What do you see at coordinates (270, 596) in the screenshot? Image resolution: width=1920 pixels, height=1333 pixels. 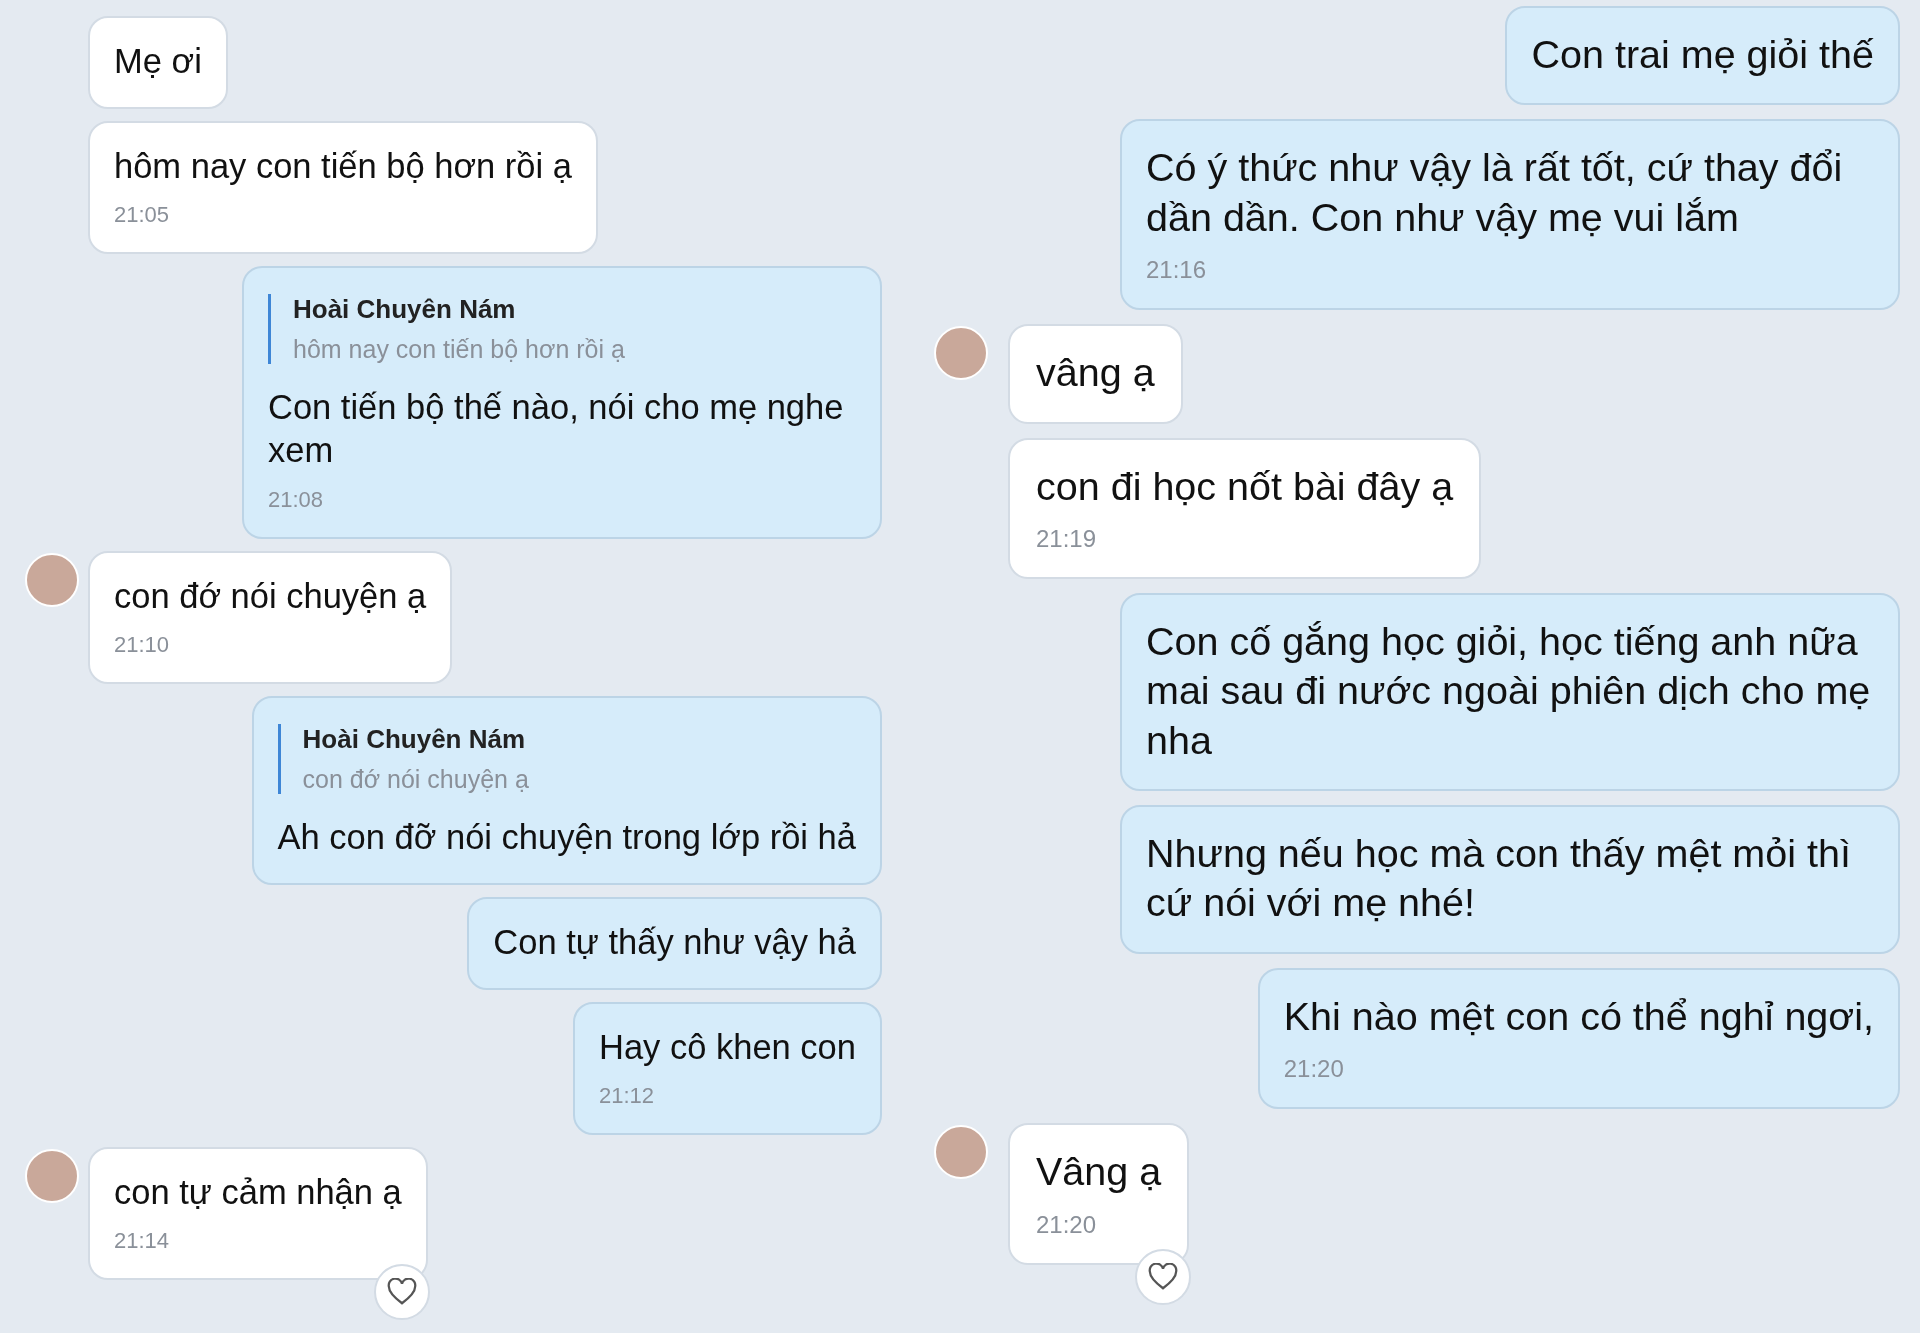 I see `message-text: con đớ nói chuyện ạ` at bounding box center [270, 596].